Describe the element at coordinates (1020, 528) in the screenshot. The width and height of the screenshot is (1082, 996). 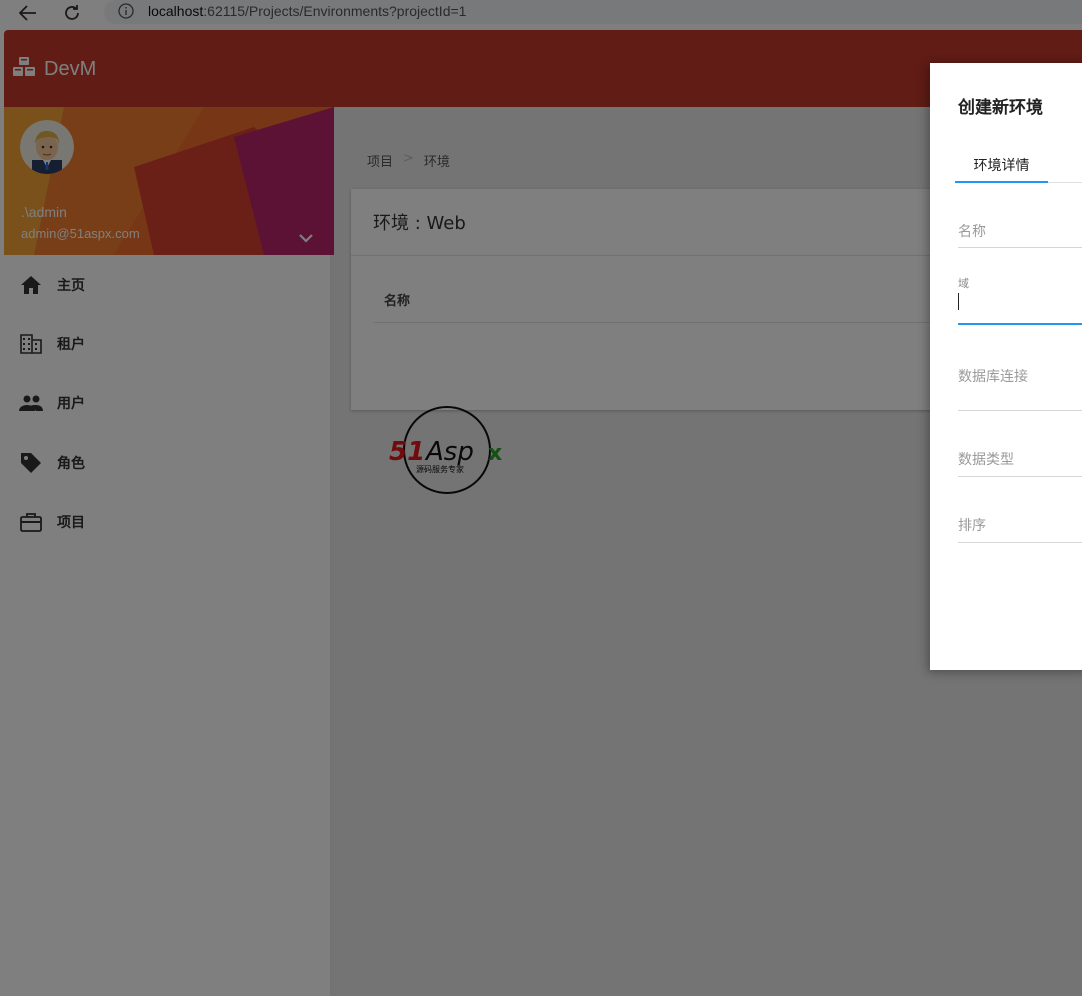
I see `order-field: 排序` at that location.